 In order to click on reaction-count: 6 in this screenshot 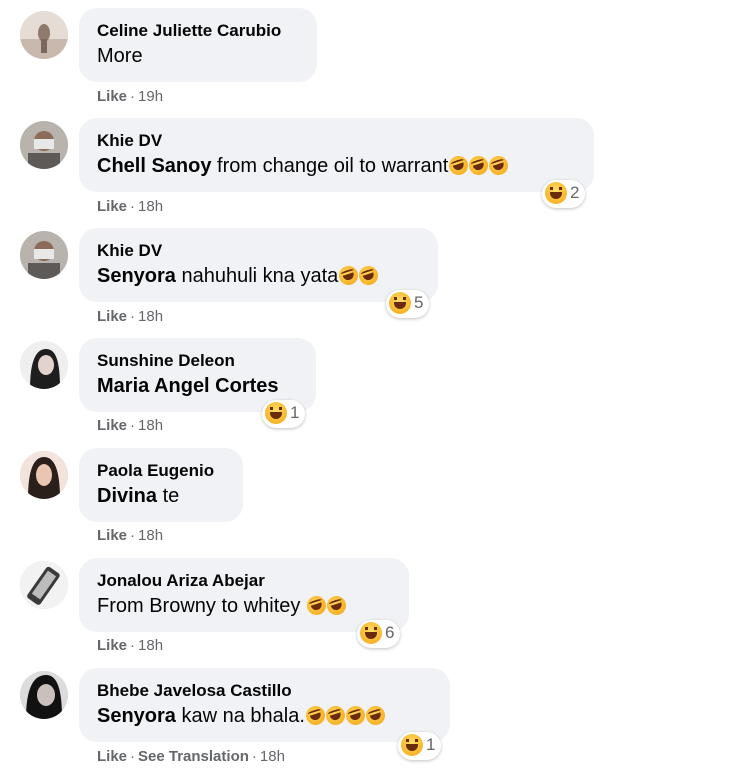, I will do `click(390, 632)`.